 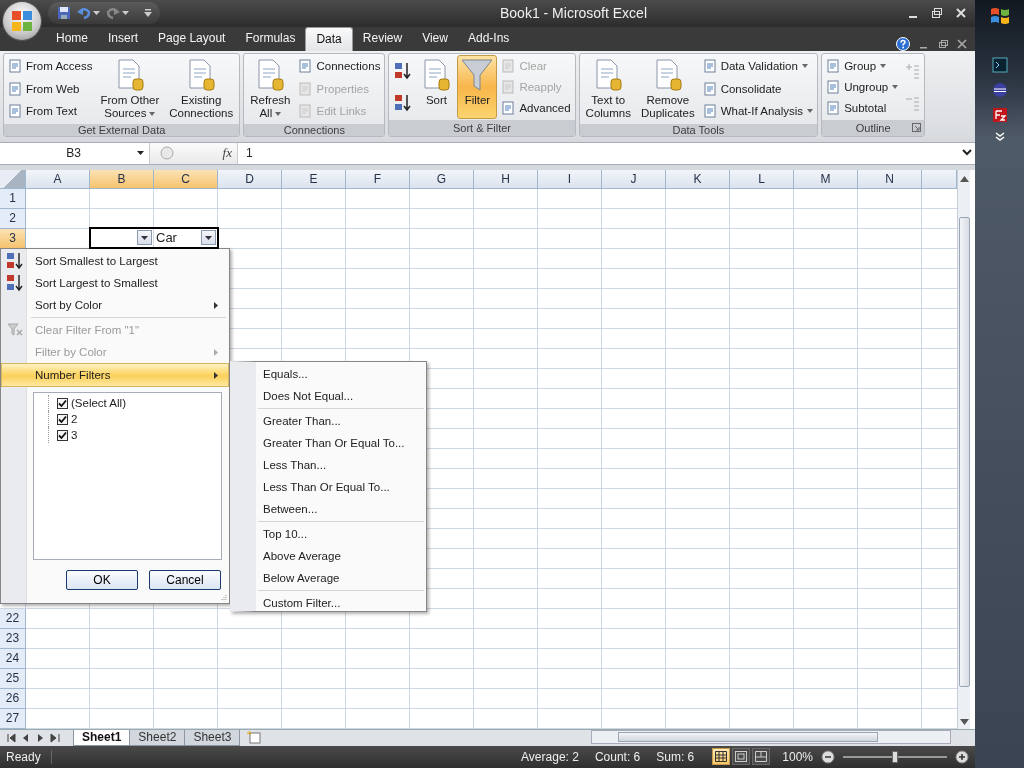 I want to click on ribbon-tab: Review, so click(x=382, y=38).